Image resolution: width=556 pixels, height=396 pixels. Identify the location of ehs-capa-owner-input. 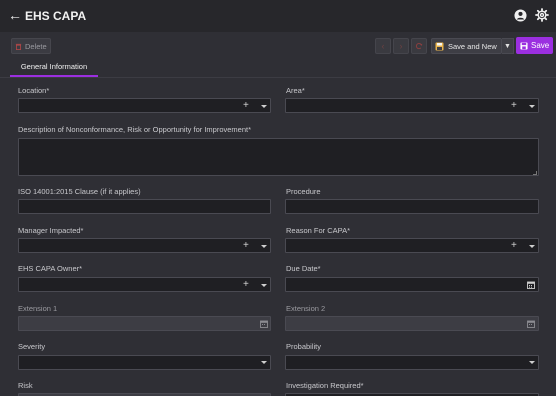
(144, 284).